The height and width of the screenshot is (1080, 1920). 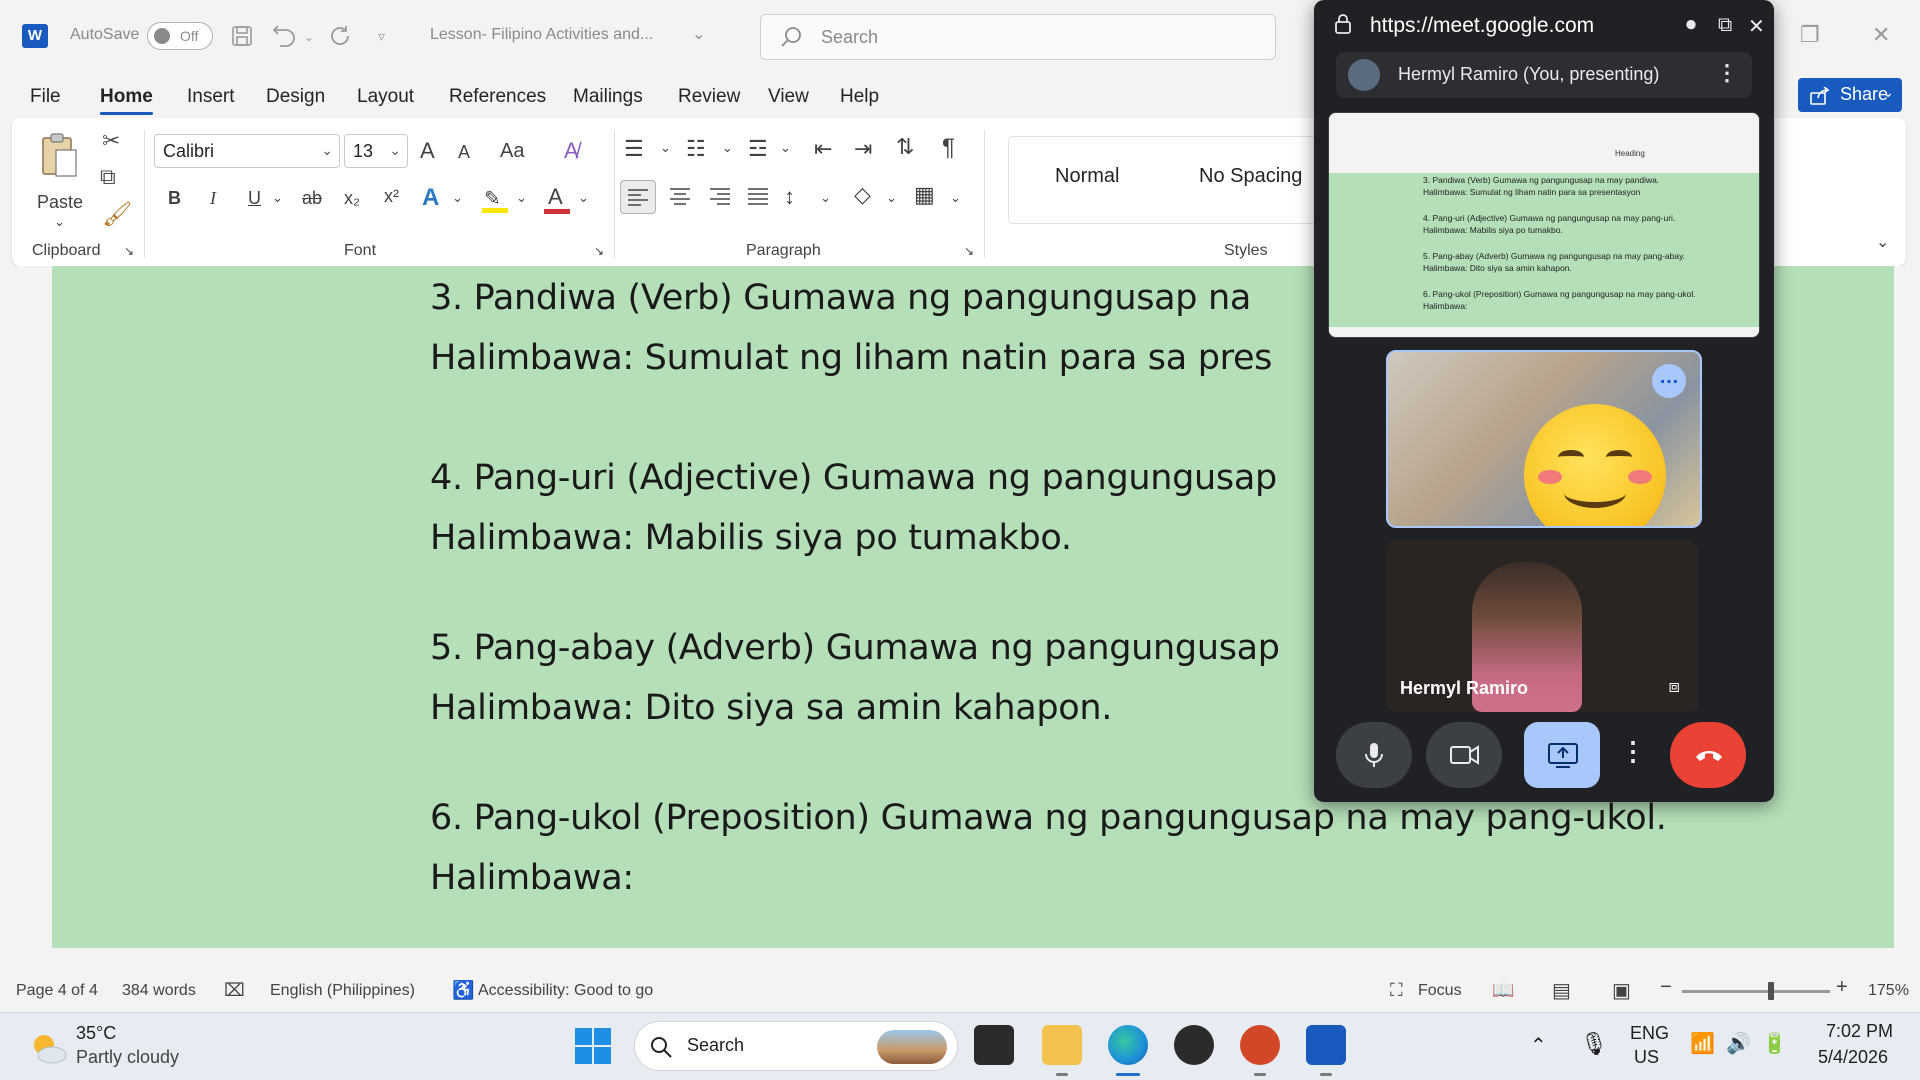 What do you see at coordinates (213, 198) in the screenshot?
I see `italic-icon: I` at bounding box center [213, 198].